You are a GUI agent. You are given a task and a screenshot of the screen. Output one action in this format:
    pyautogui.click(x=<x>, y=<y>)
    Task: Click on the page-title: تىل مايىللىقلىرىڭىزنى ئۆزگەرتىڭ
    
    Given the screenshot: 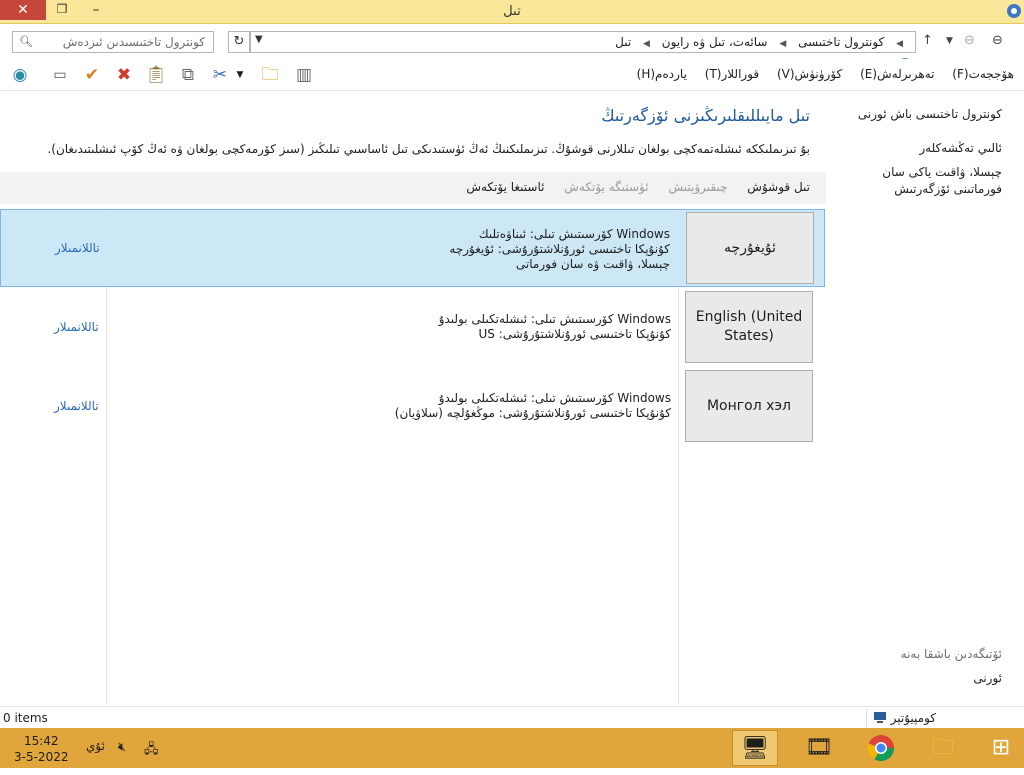 What is the action you would take?
    pyautogui.click(x=705, y=115)
    